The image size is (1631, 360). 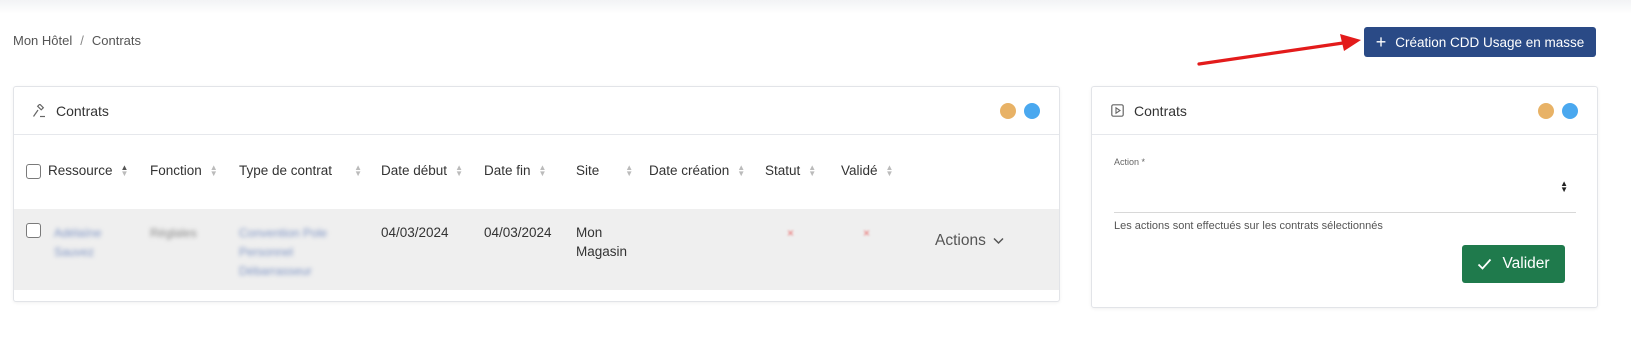 I want to click on cell-actions: Actions, so click(x=990, y=249).